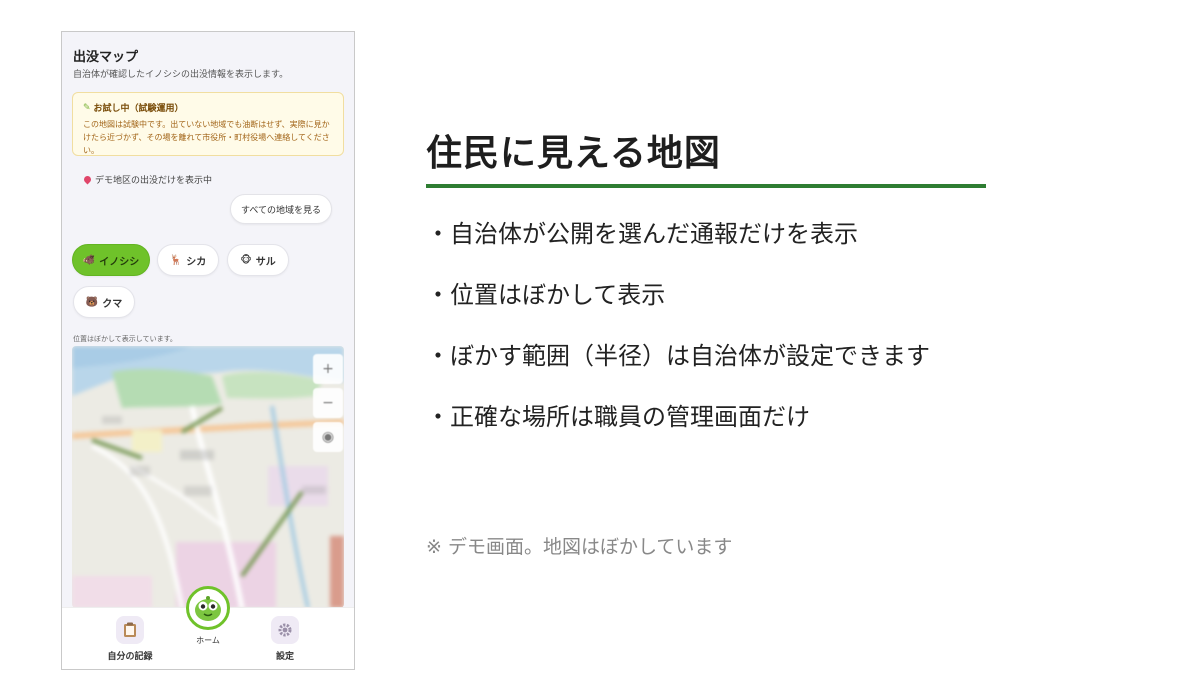 The image size is (1200, 700). What do you see at coordinates (206, 144) in the screenshot?
I see `notice-body-line: けたら近づかず、その場を離れて市役所・町村役場へ連絡してください。` at bounding box center [206, 144].